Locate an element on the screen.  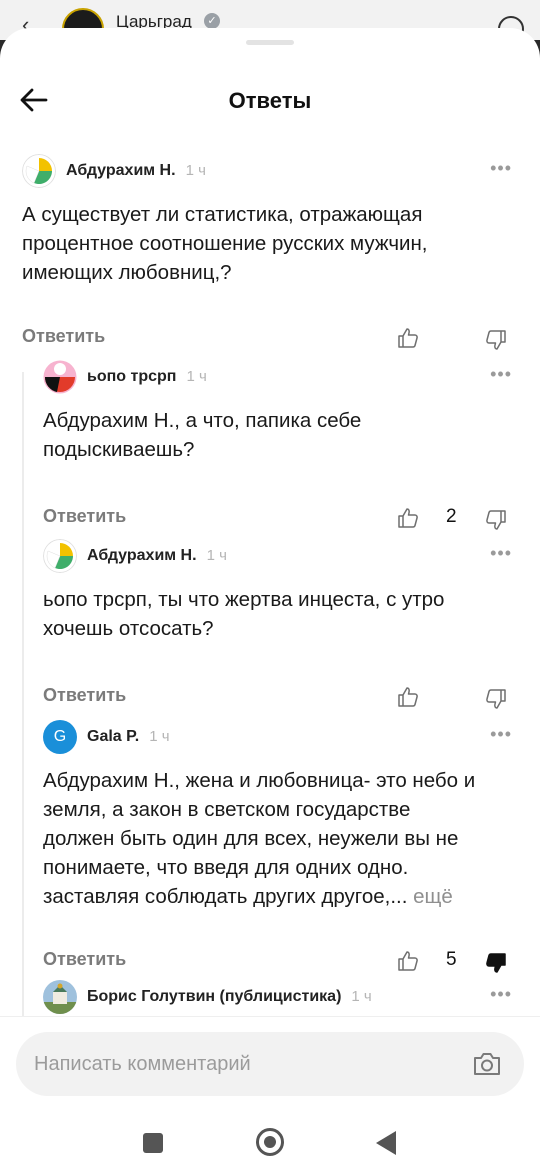
comment-item: Борис Голутвин (публицистика) 1 ч ••• is located at coordinates (280, 1000).